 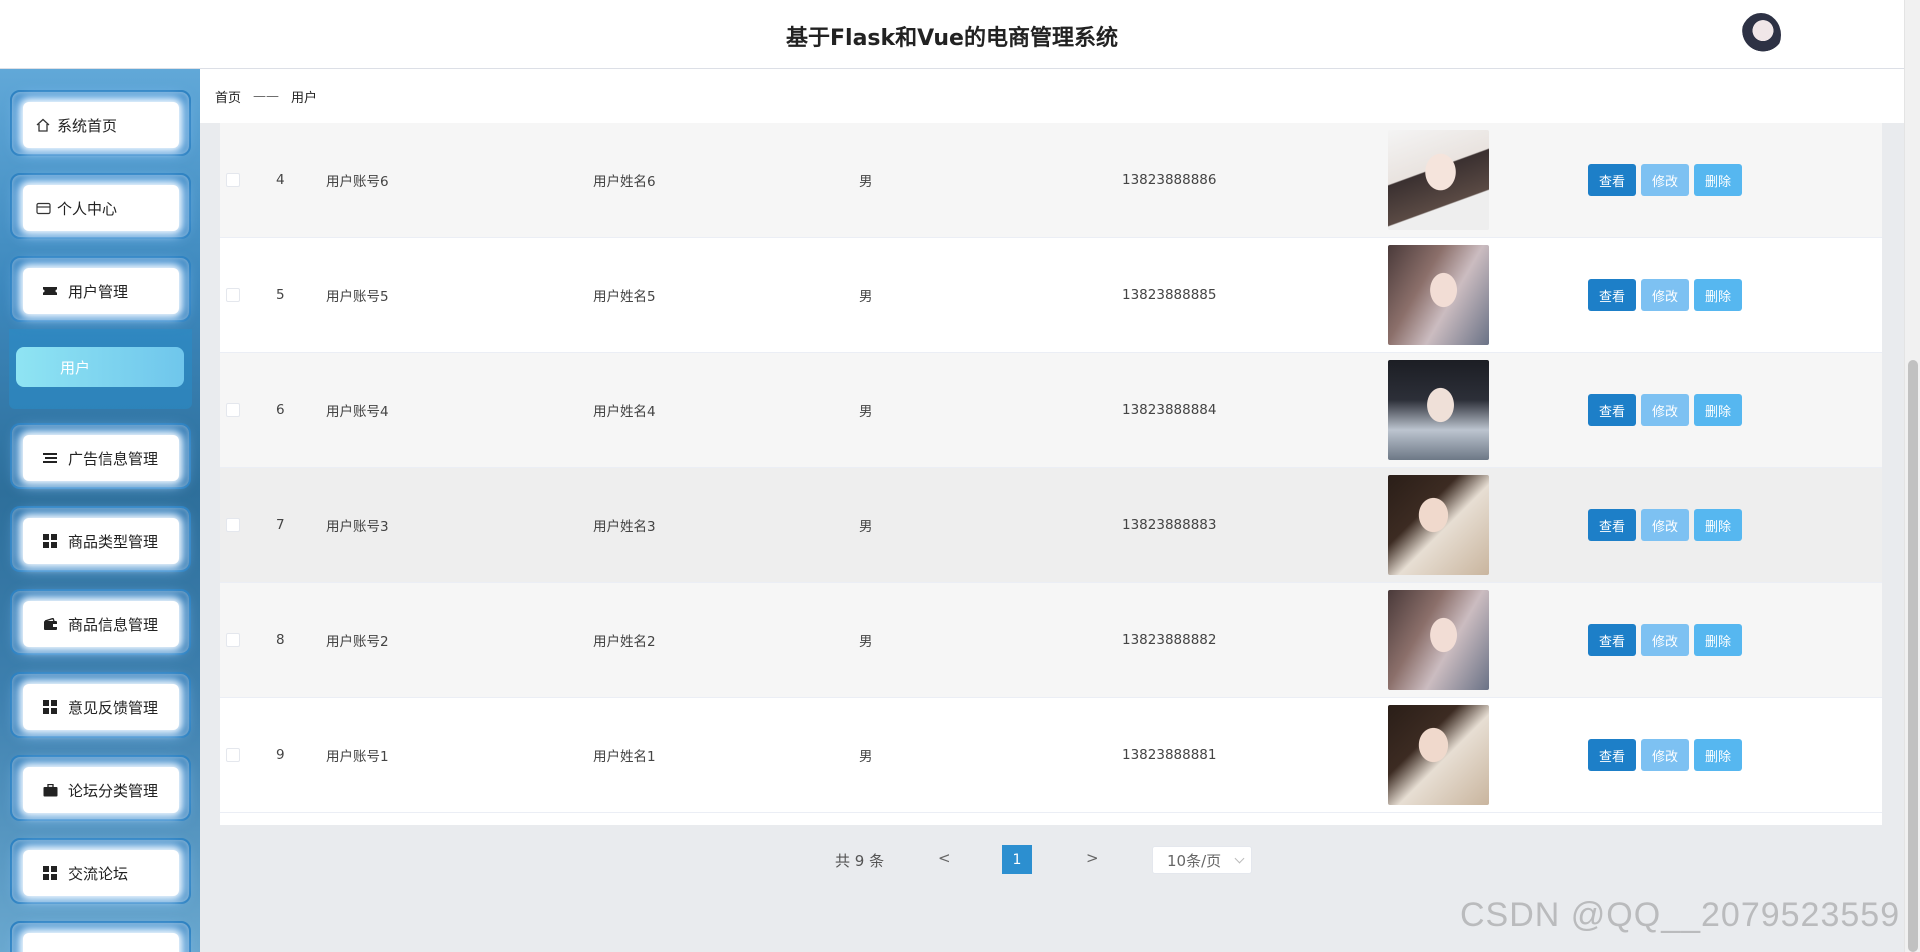 I want to click on row-index: 6, so click(x=280, y=410).